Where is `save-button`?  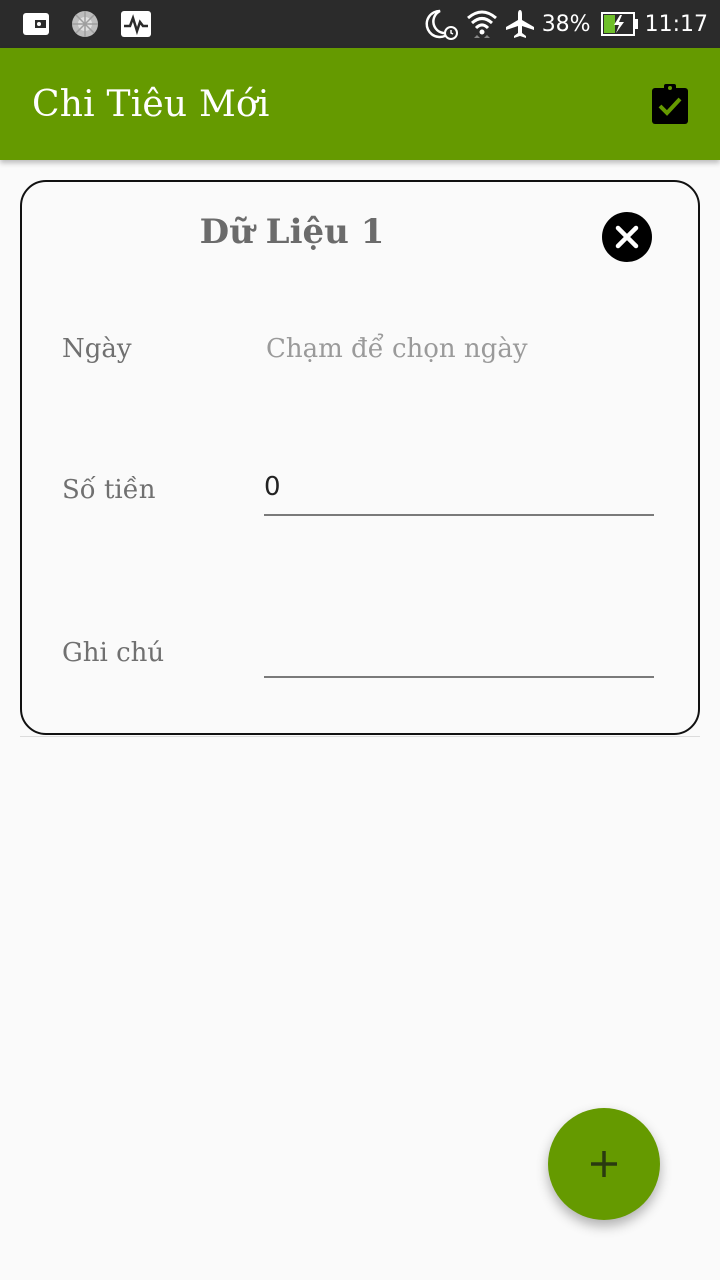
save-button is located at coordinates (670, 104).